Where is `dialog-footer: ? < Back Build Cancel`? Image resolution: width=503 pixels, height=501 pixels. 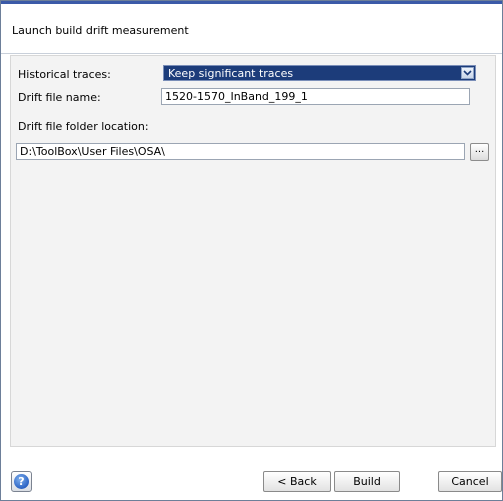
dialog-footer: ? < Back Build Cancel is located at coordinates (251, 473).